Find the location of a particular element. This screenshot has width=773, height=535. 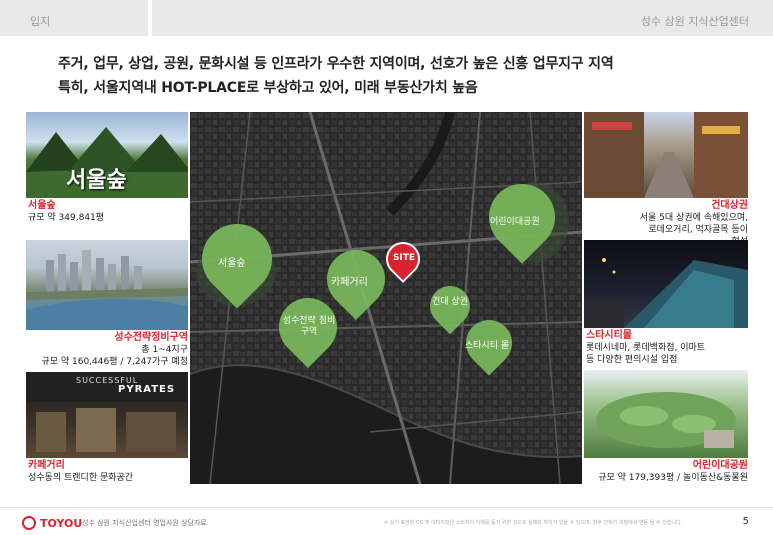

cafe-street-photo: SUCCESSFUL PYRATES is located at coordinates (107, 415).